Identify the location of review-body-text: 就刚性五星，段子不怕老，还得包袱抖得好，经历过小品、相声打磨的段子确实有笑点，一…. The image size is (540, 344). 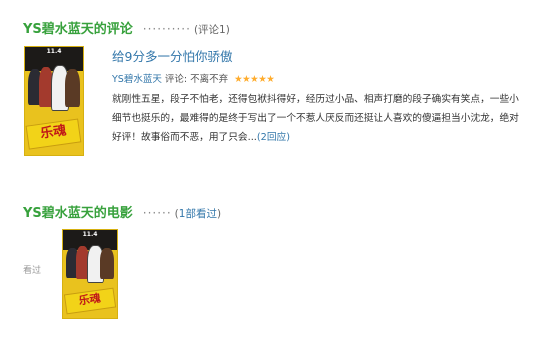
(315, 118).